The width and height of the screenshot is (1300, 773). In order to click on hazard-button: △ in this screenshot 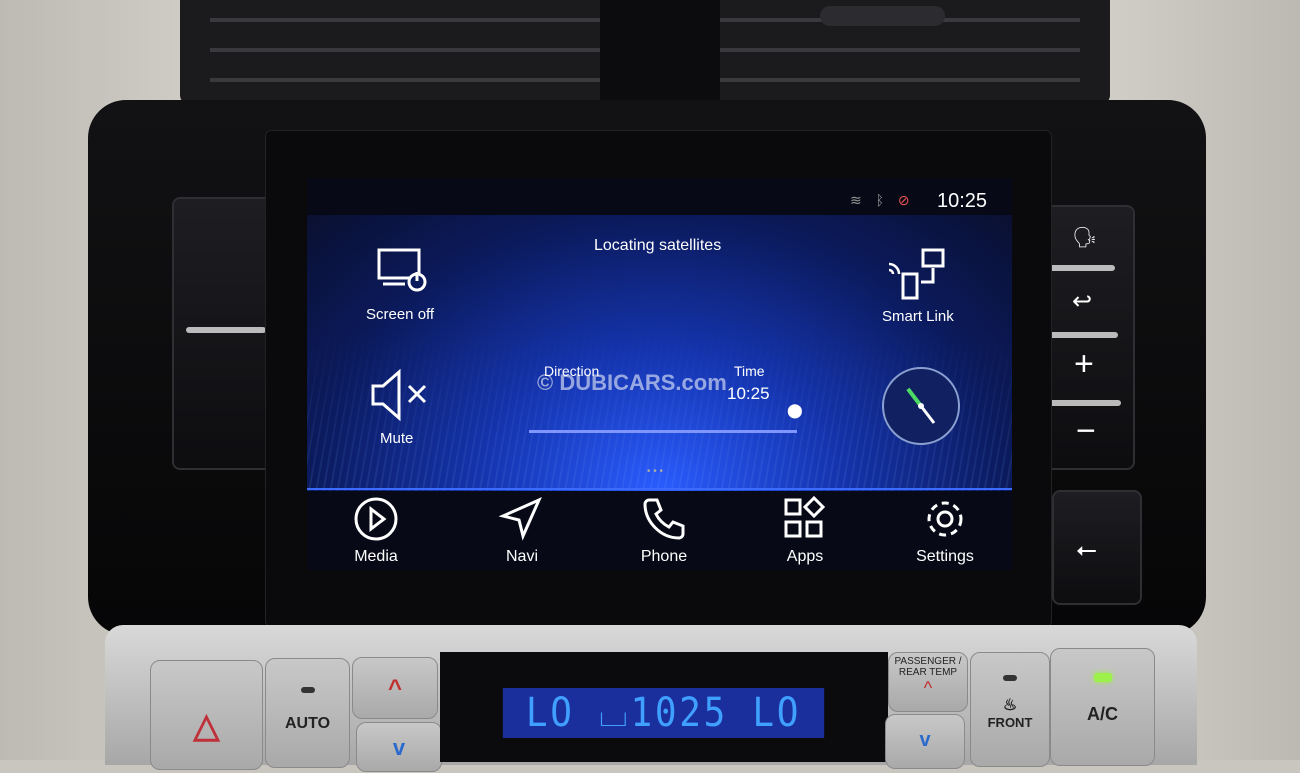, I will do `click(206, 715)`.